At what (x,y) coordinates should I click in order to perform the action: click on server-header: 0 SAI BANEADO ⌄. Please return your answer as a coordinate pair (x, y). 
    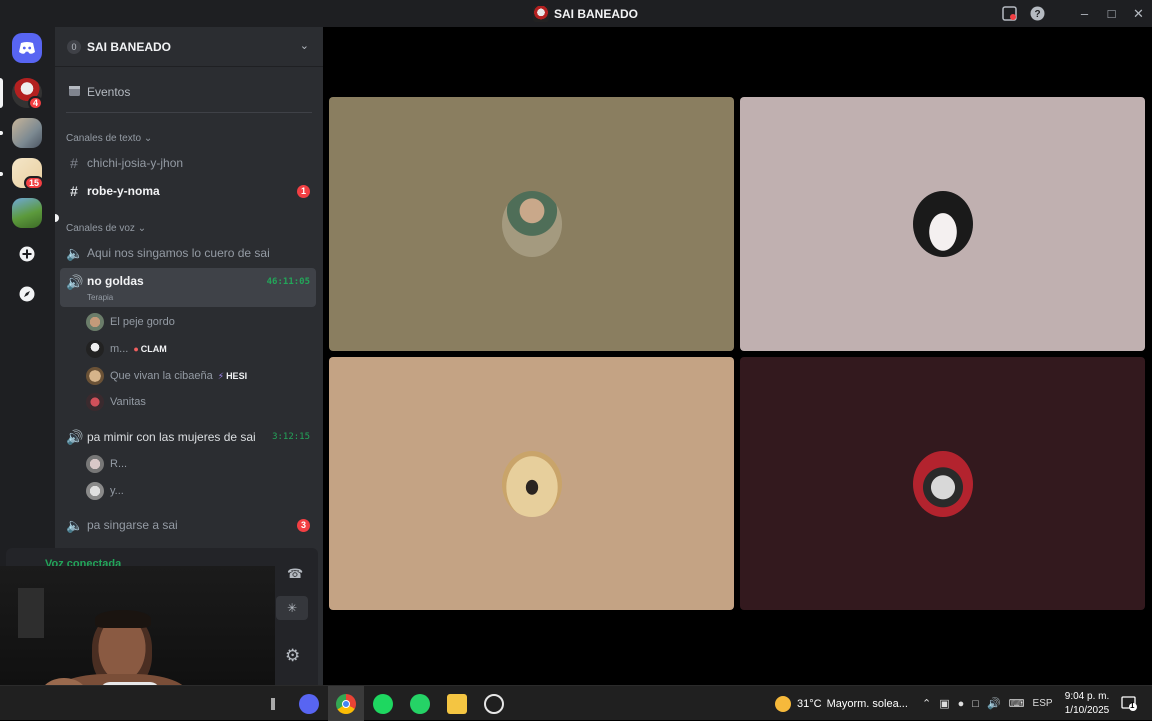
    Looking at the image, I should click on (189, 47).